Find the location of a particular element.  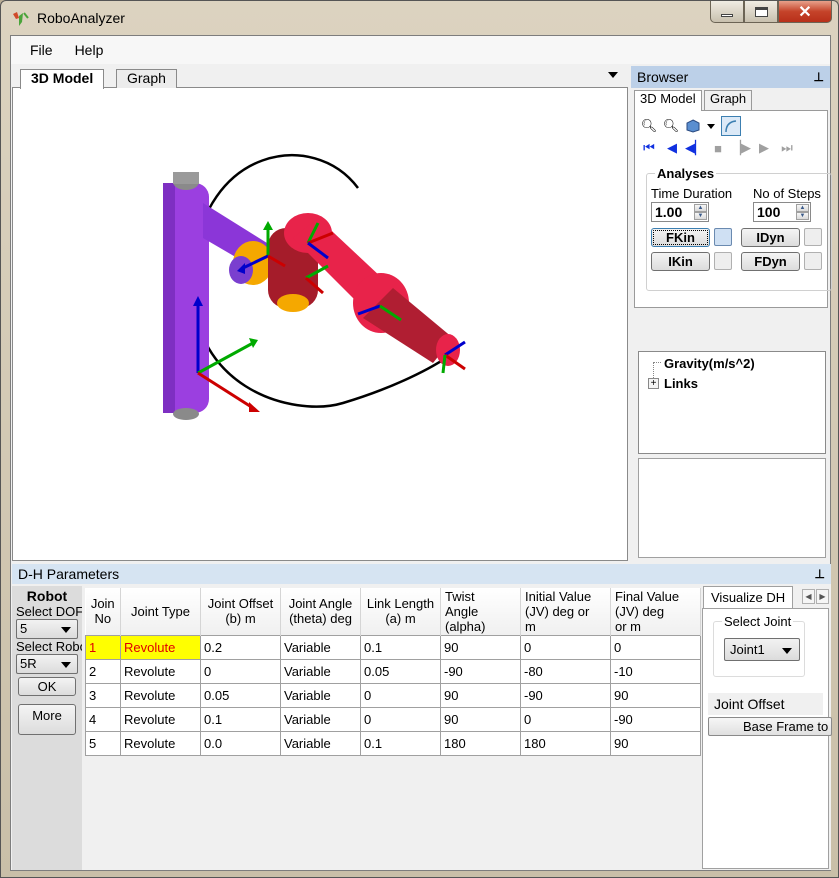

fdyn-button: FDyn is located at coordinates (770, 261).